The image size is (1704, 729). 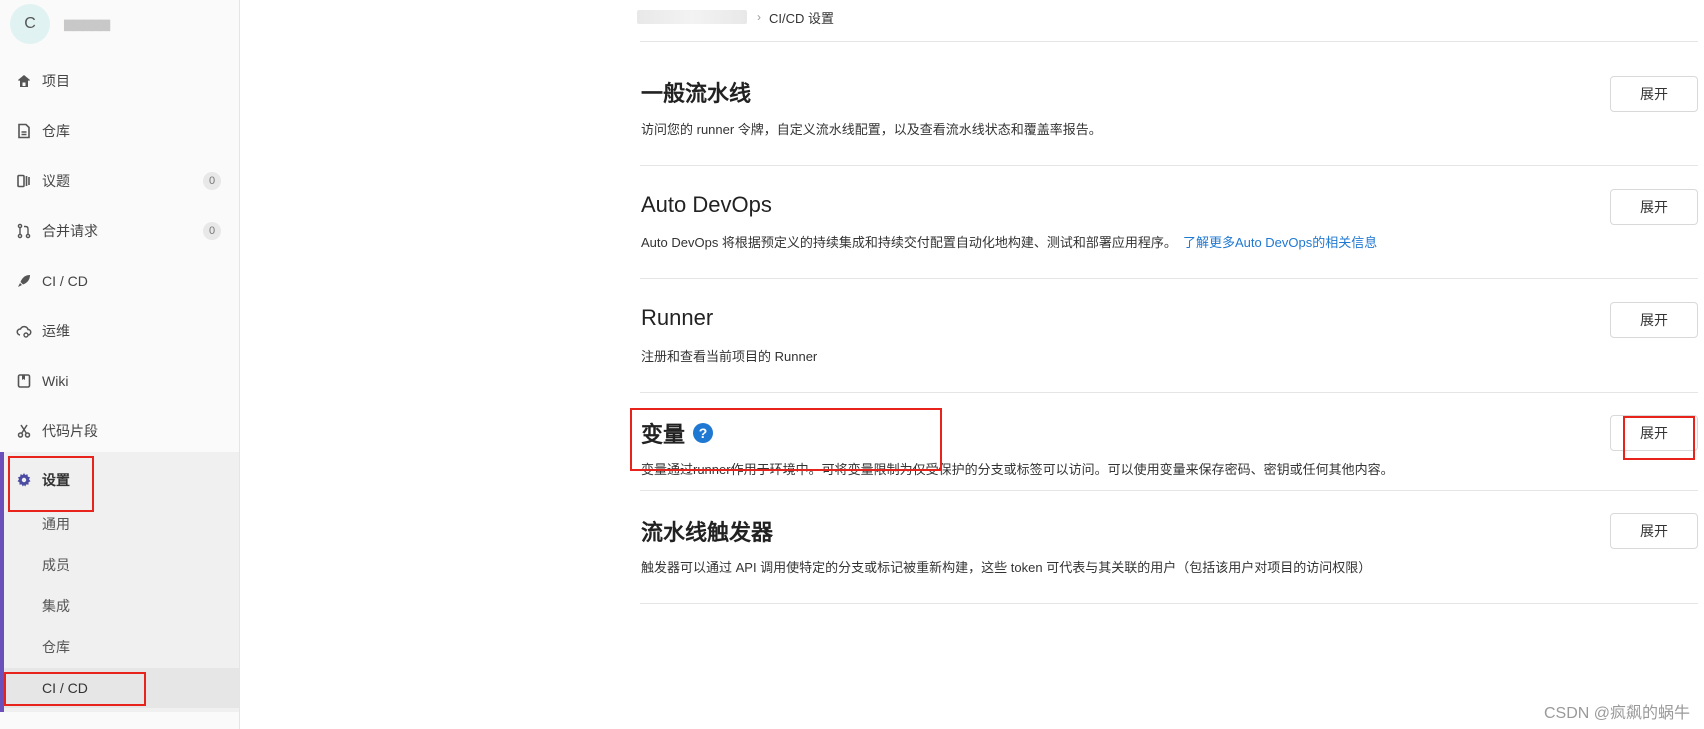 I want to click on sidebar-item-repository: 仓库, so click(x=119, y=131).